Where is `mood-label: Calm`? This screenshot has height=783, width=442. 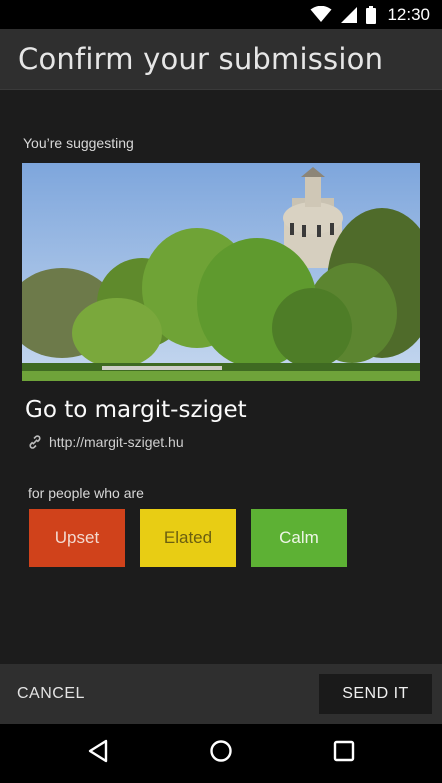 mood-label: Calm is located at coordinates (299, 537).